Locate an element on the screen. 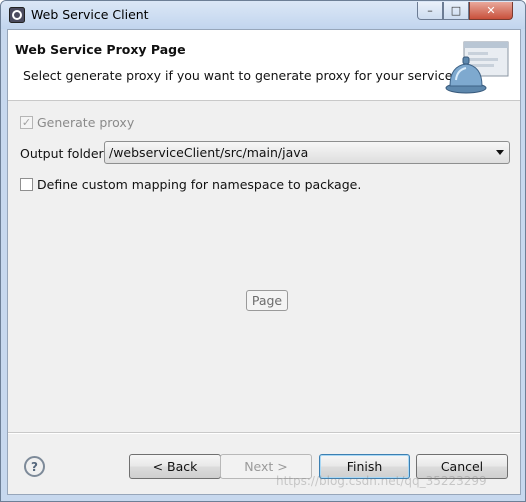 The image size is (526, 502). checkbox-checkmark-icon: ✓ is located at coordinates (26, 122).